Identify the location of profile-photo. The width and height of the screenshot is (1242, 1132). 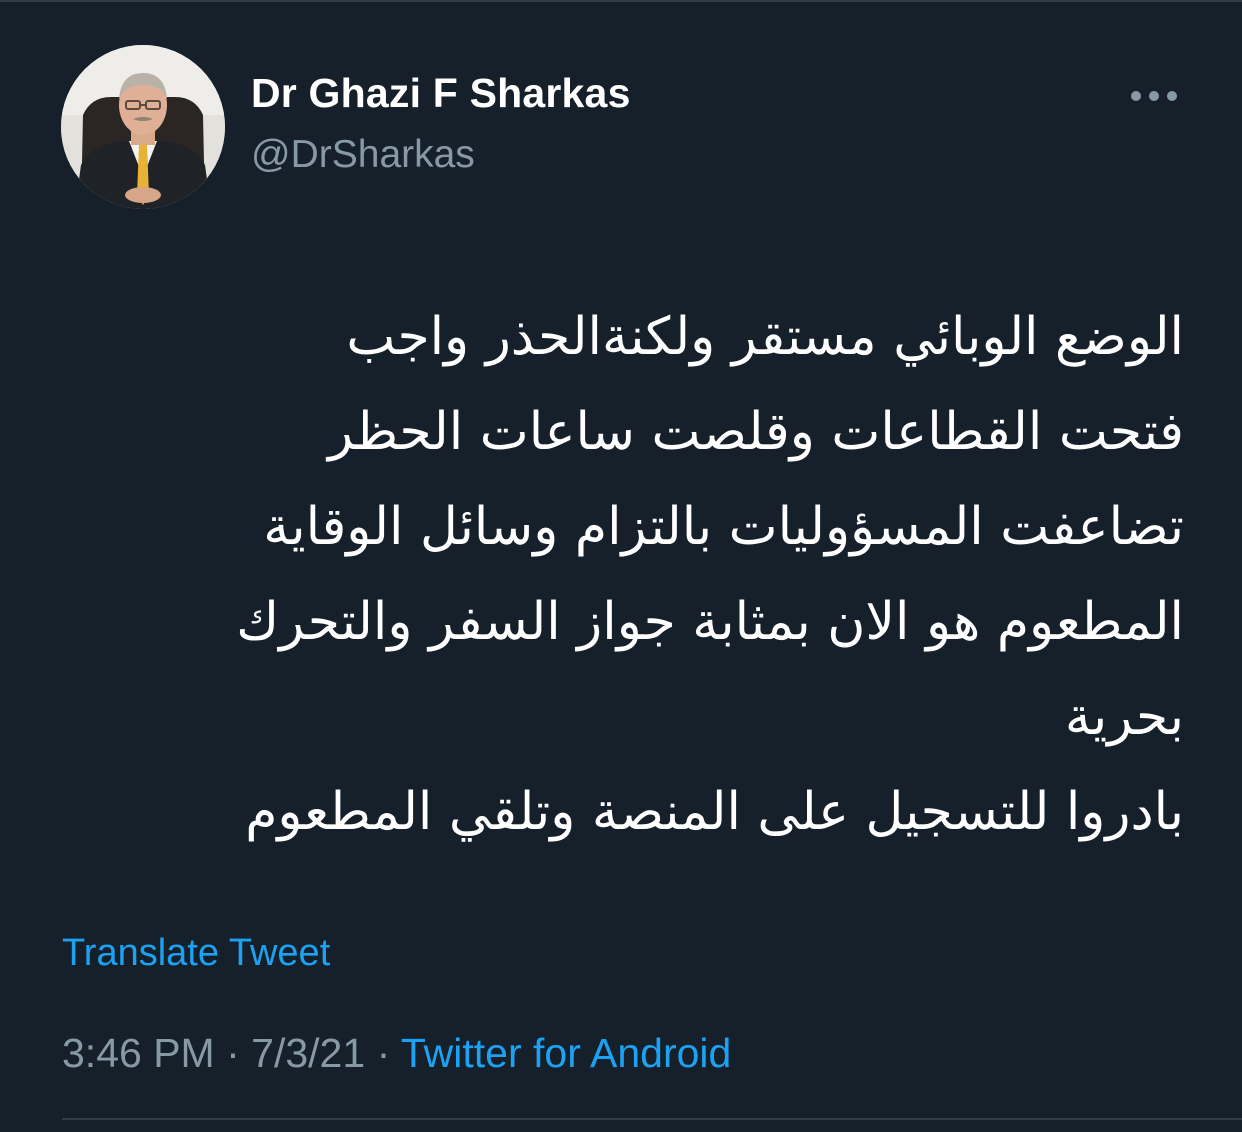
(143, 127).